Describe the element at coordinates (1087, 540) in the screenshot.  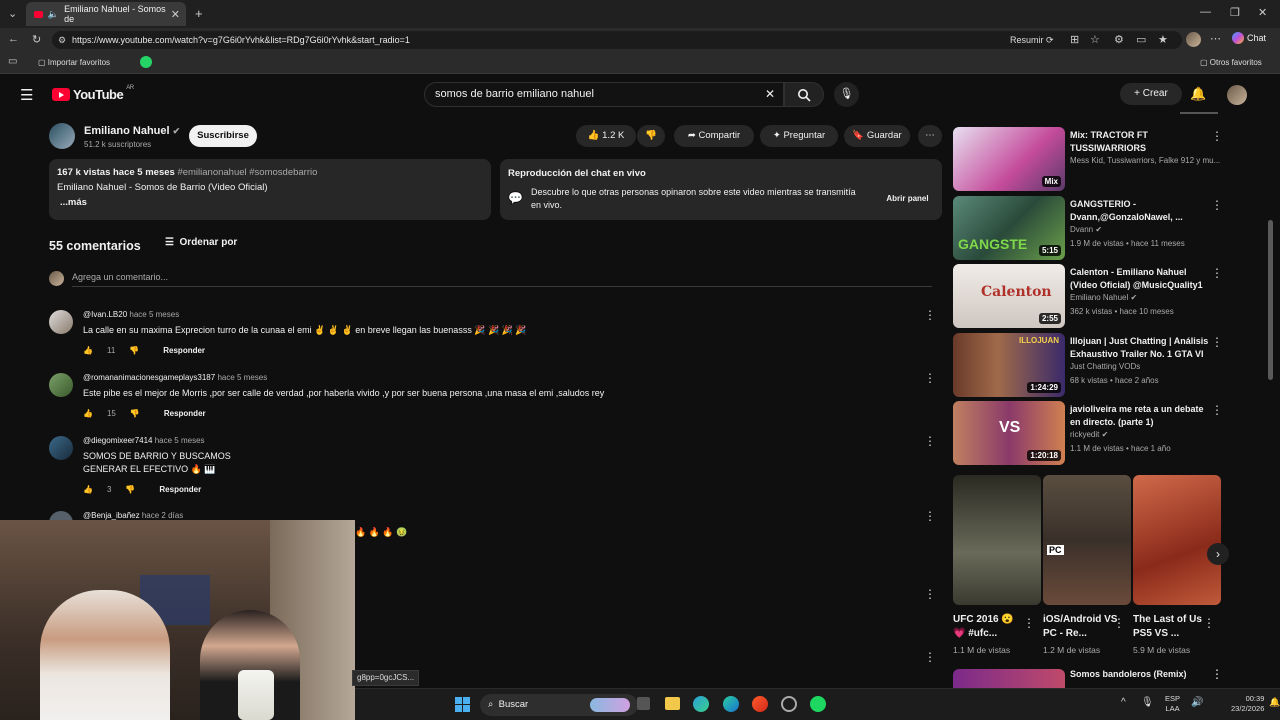
I see `short-thumbnail: PC` at that location.